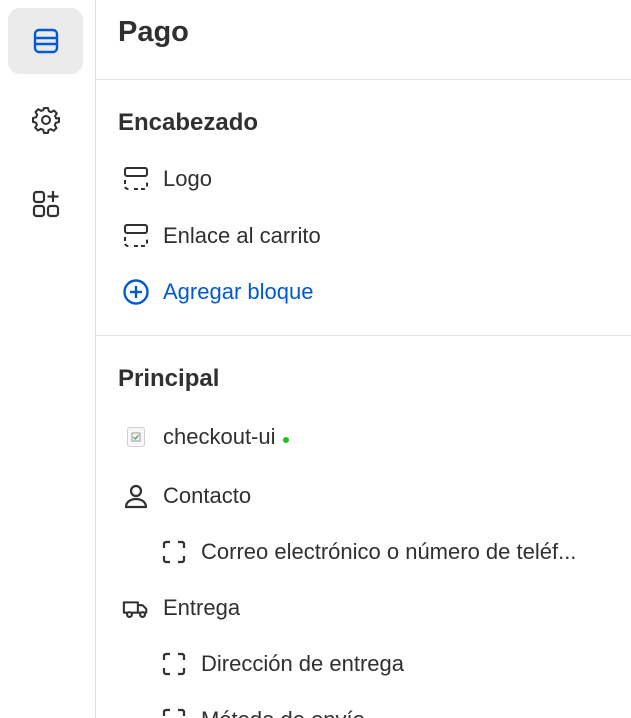 The image size is (631, 718). I want to click on apps-add-icon, so click(45, 204).